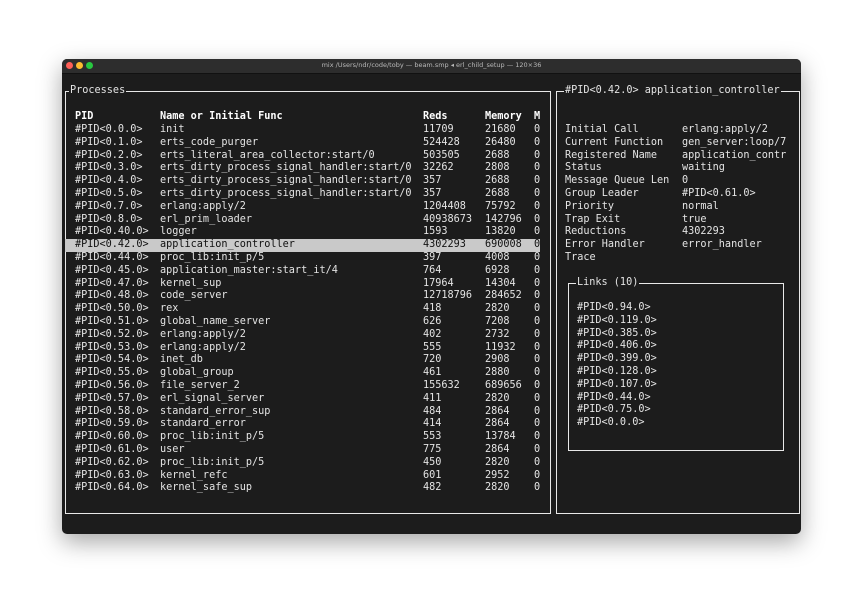  What do you see at coordinates (593, 219) in the screenshot?
I see `info-label: Trap Exit` at bounding box center [593, 219].